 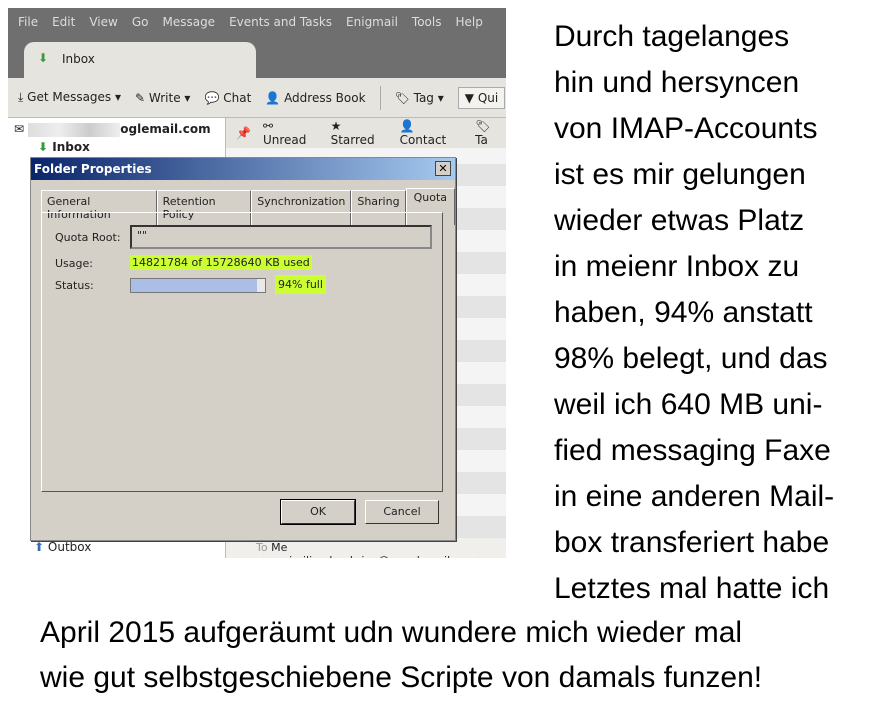 What do you see at coordinates (359, 133) in the screenshot?
I see `filter-starred: ★ Starred` at bounding box center [359, 133].